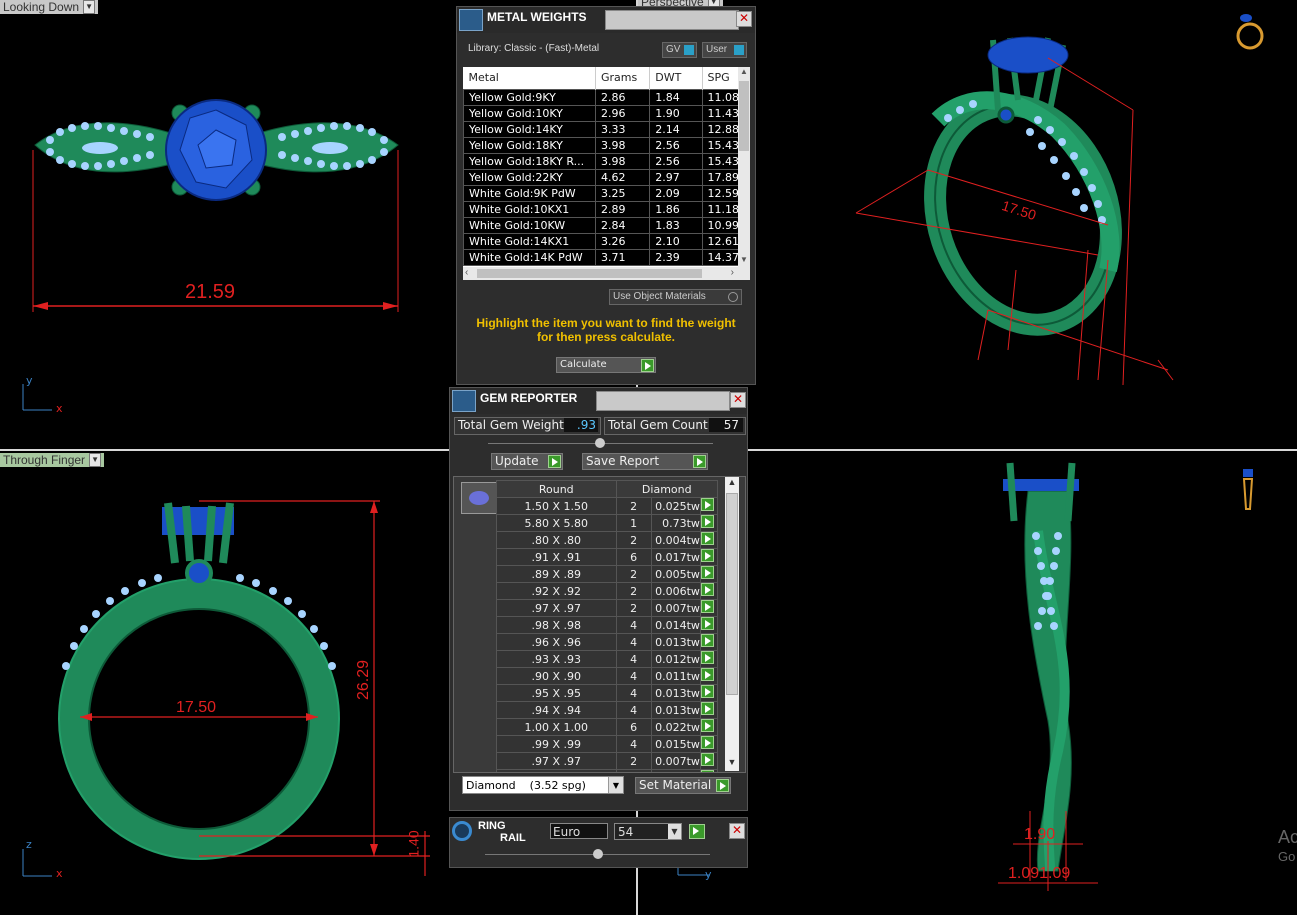 This screenshot has height=915, width=1297. I want to click on metal-table-row: White Gold:9K PdW 3.25 2.09 12.59, so click(602, 193).